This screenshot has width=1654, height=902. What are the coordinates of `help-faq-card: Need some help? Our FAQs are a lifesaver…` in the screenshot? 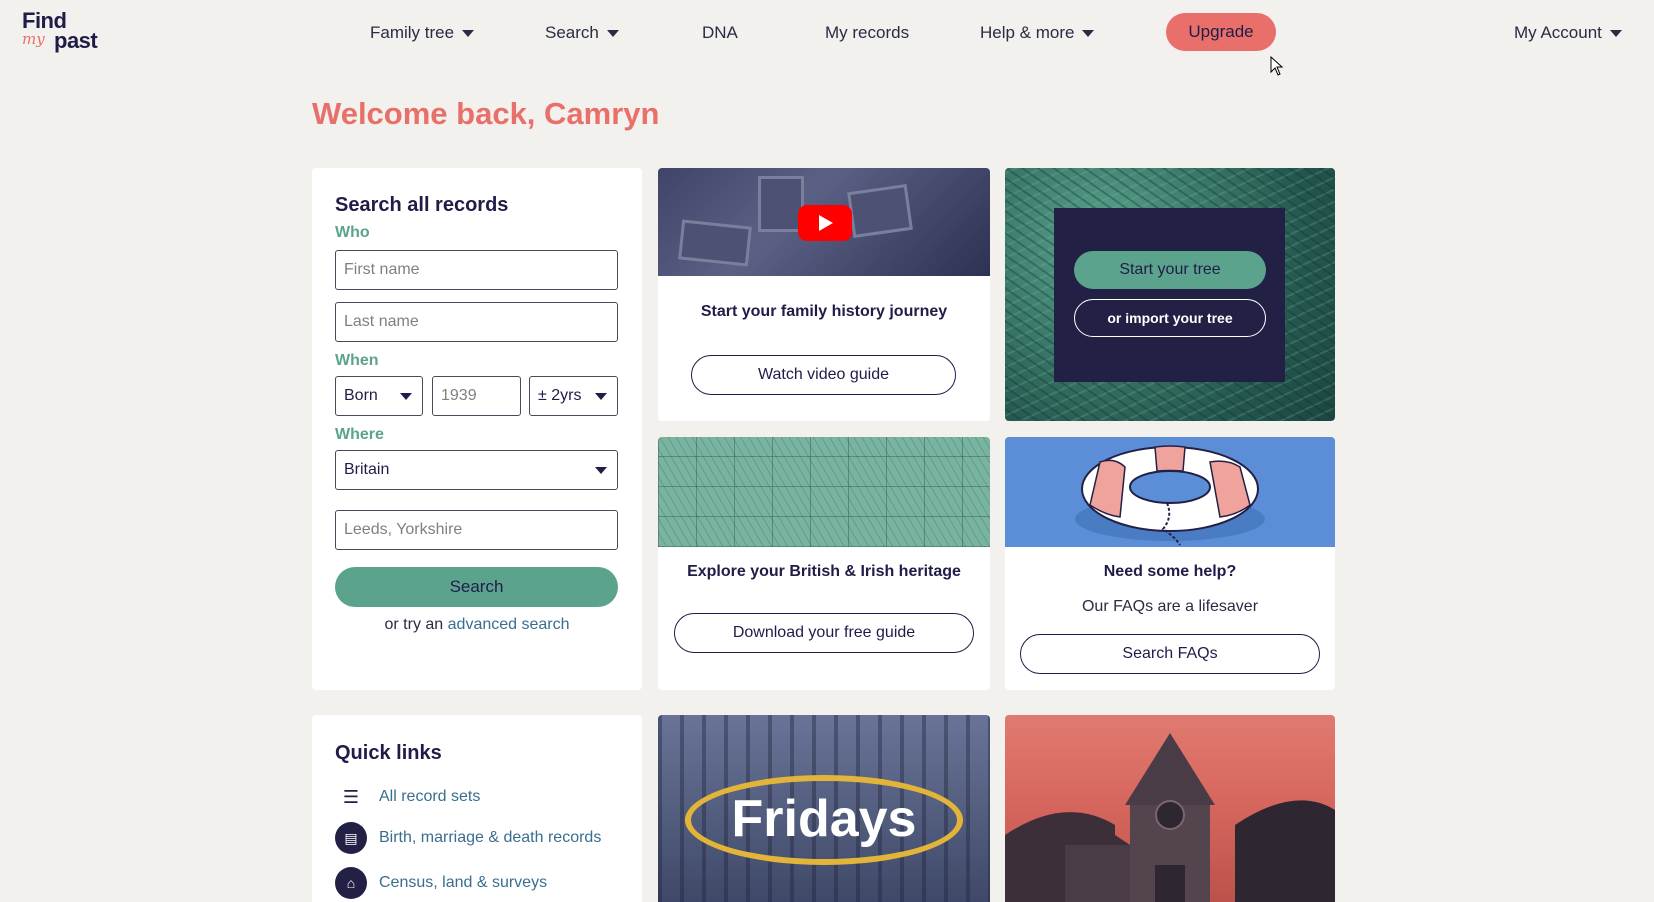 It's located at (1170, 563).